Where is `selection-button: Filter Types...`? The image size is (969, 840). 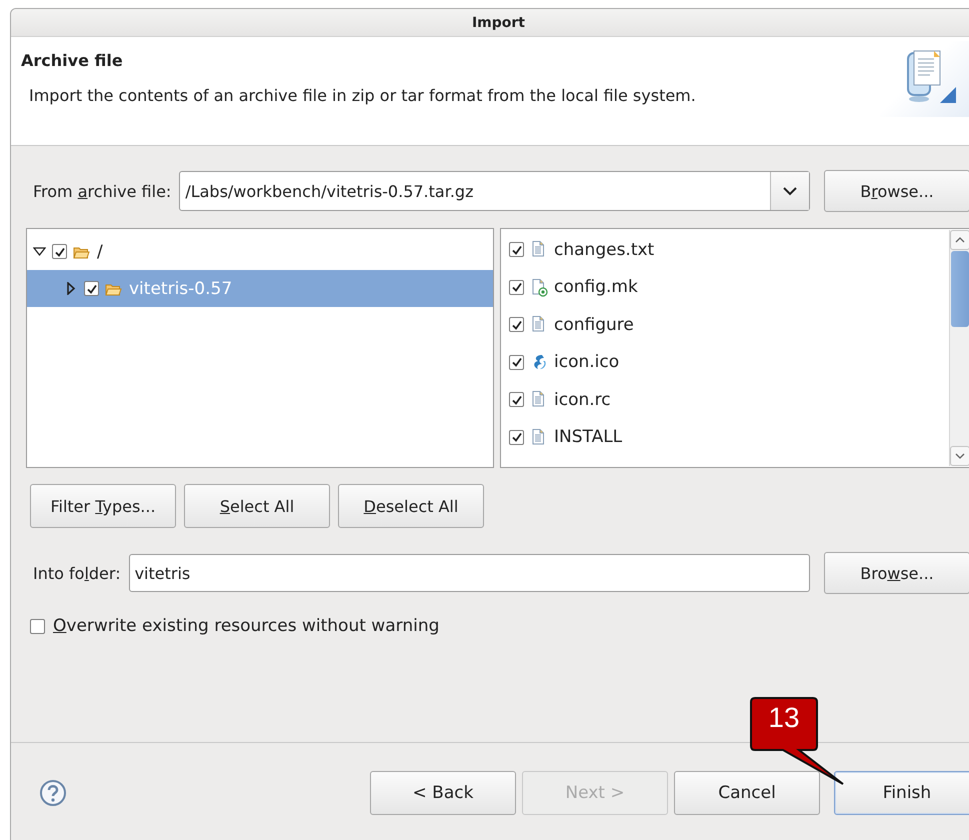
selection-button: Filter Types... is located at coordinates (103, 506).